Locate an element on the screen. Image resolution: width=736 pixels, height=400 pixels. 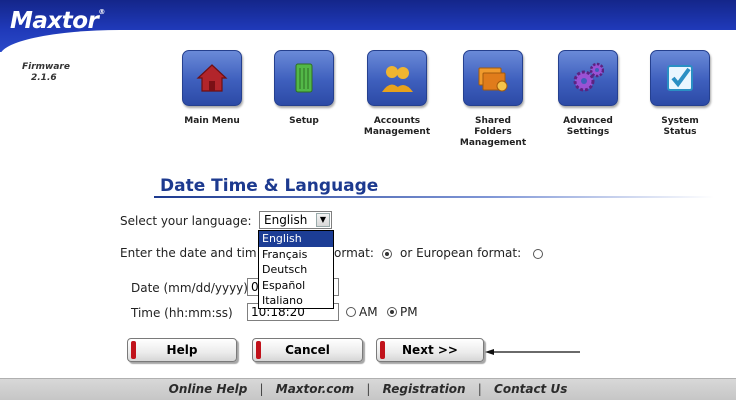
footer-link-registration: Registration is located at coordinates (424, 389).